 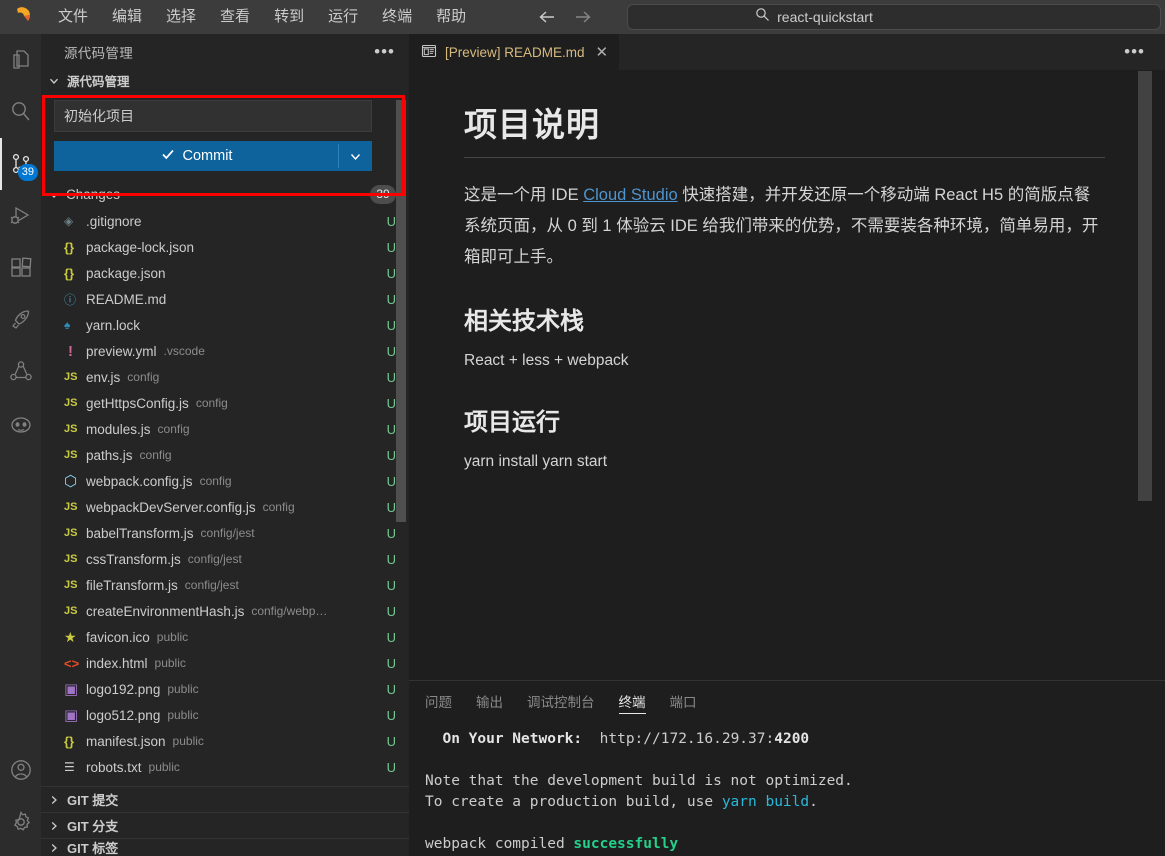 What do you see at coordinates (20, 770) in the screenshot?
I see `activity-item-account` at bounding box center [20, 770].